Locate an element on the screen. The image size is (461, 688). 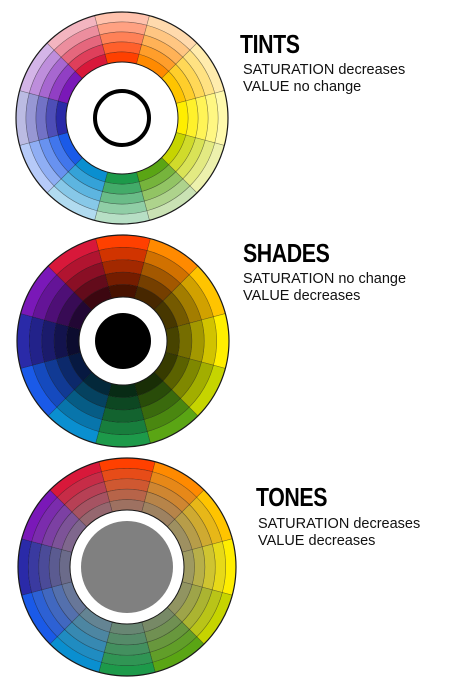
shades-center-swatch is located at coordinates (123, 341).